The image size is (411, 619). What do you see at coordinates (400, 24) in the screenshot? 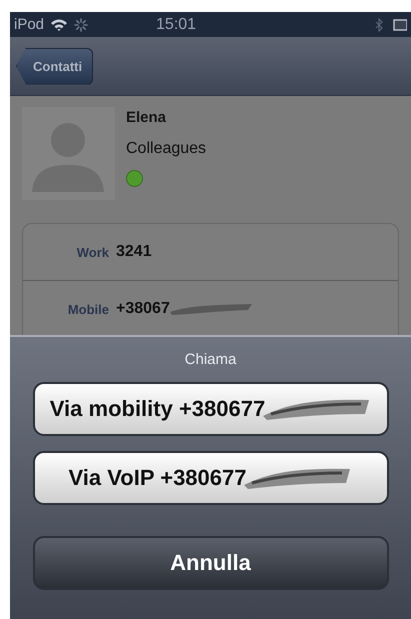
I see `battery-icon` at bounding box center [400, 24].